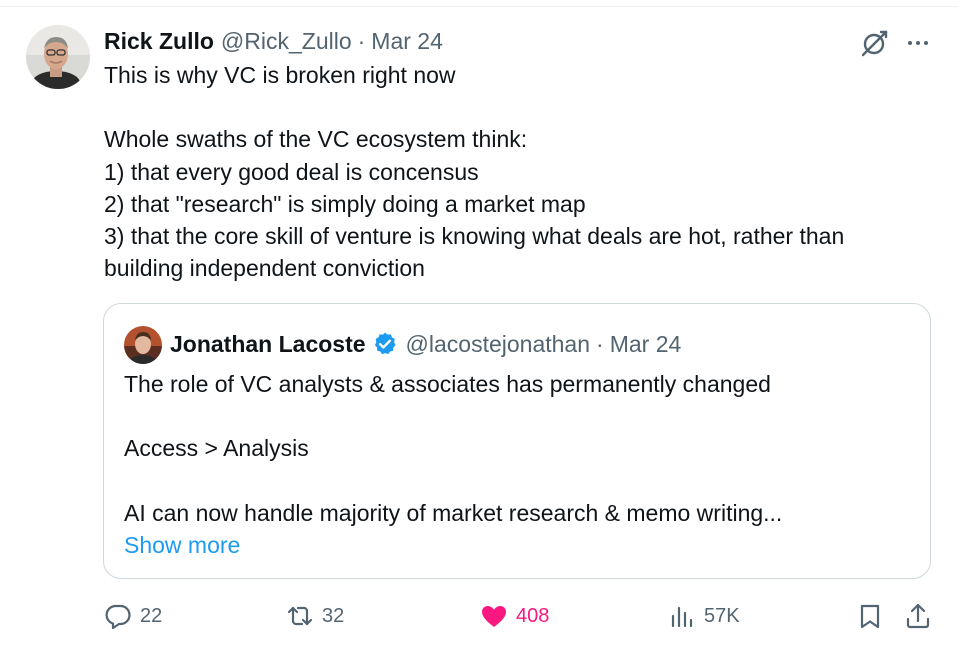 This screenshot has height=648, width=958. I want to click on author-avatar, so click(58, 57).